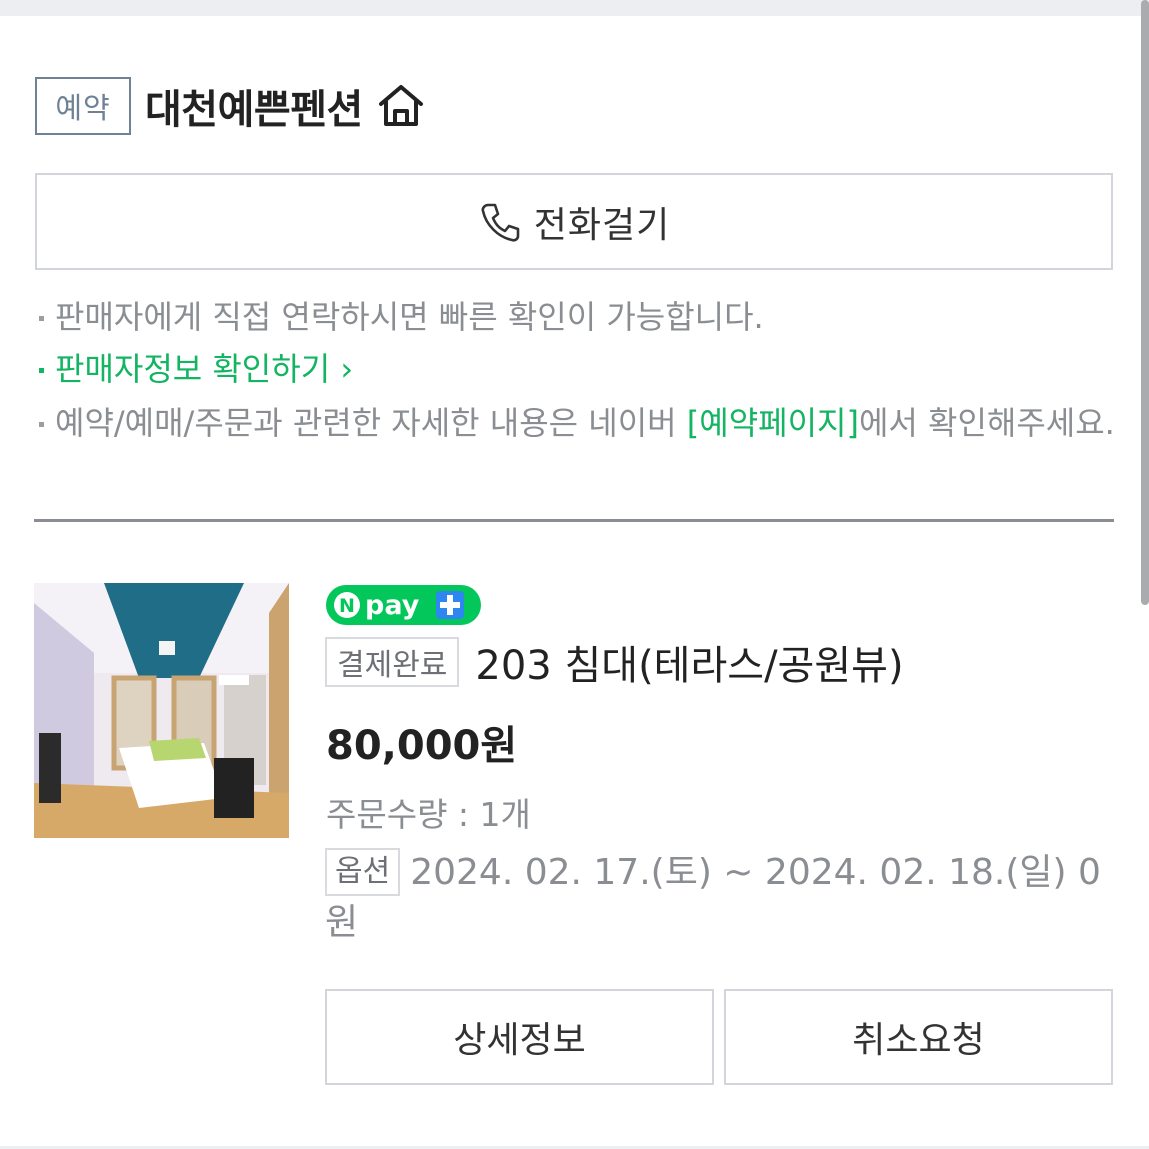  What do you see at coordinates (392, 605) in the screenshot?
I see `npay-label: pay` at bounding box center [392, 605].